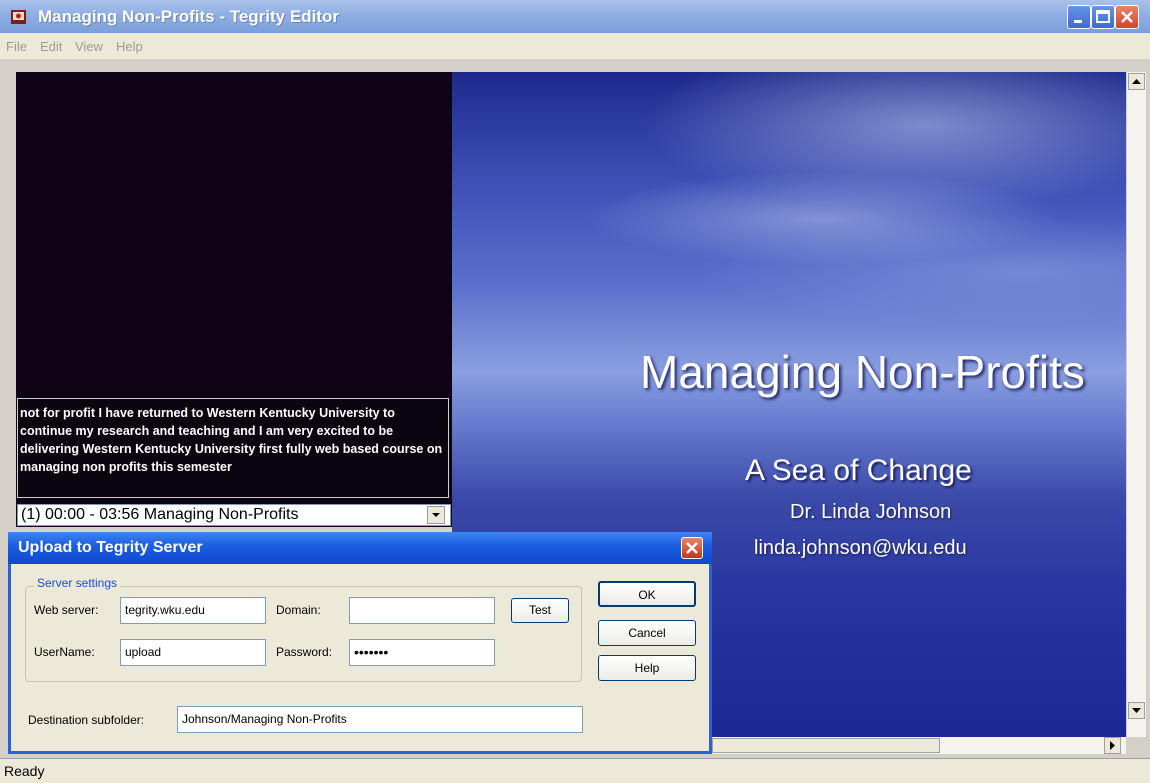 The width and height of the screenshot is (1150, 783). Describe the element at coordinates (1103, 17) in the screenshot. I see `maximize-button` at that location.